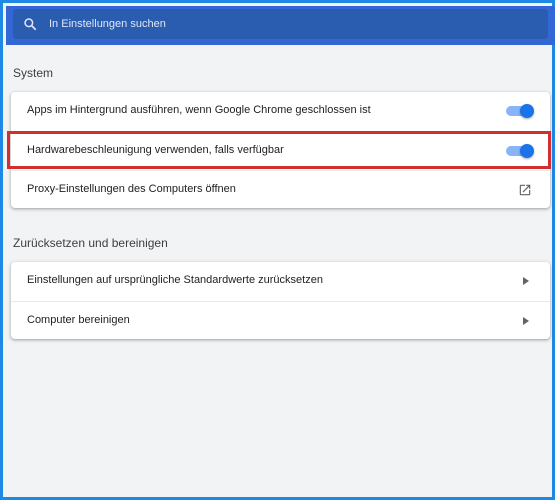 This screenshot has height=500, width=555. What do you see at coordinates (280, 320) in the screenshot?
I see `setting-row-cleanup-computer: Computer bereinigen` at bounding box center [280, 320].